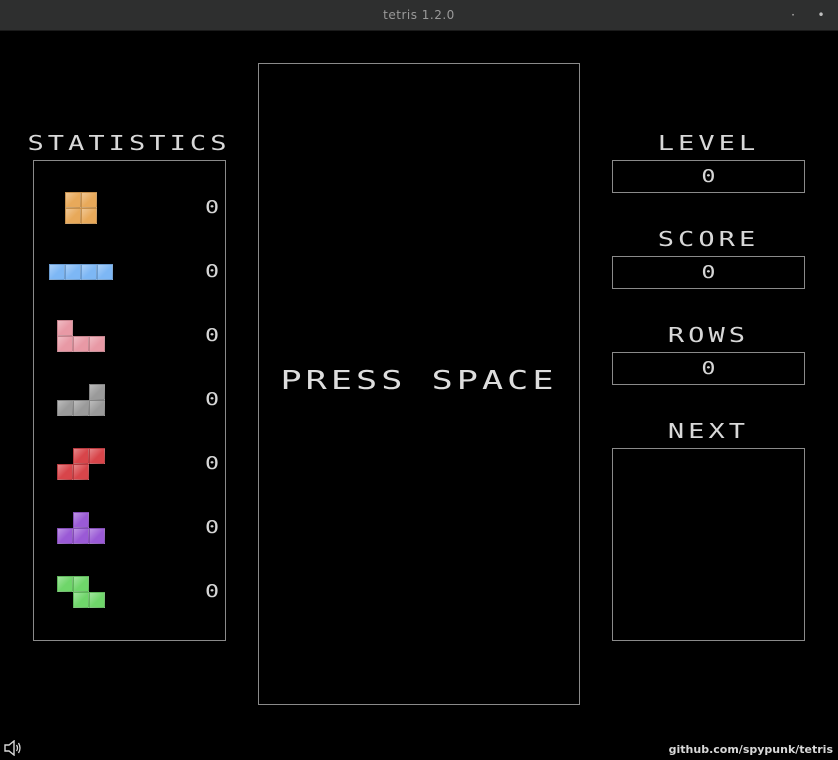 Image resolution: width=838 pixels, height=760 pixels. I want to click on score-value: 0, so click(708, 272).